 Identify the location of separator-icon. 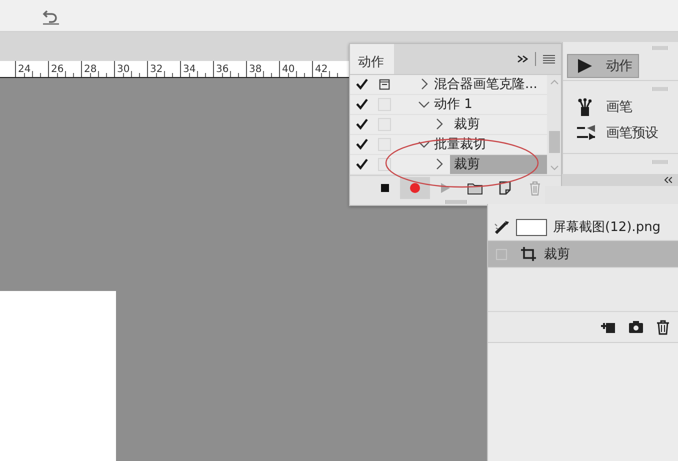
(536, 59).